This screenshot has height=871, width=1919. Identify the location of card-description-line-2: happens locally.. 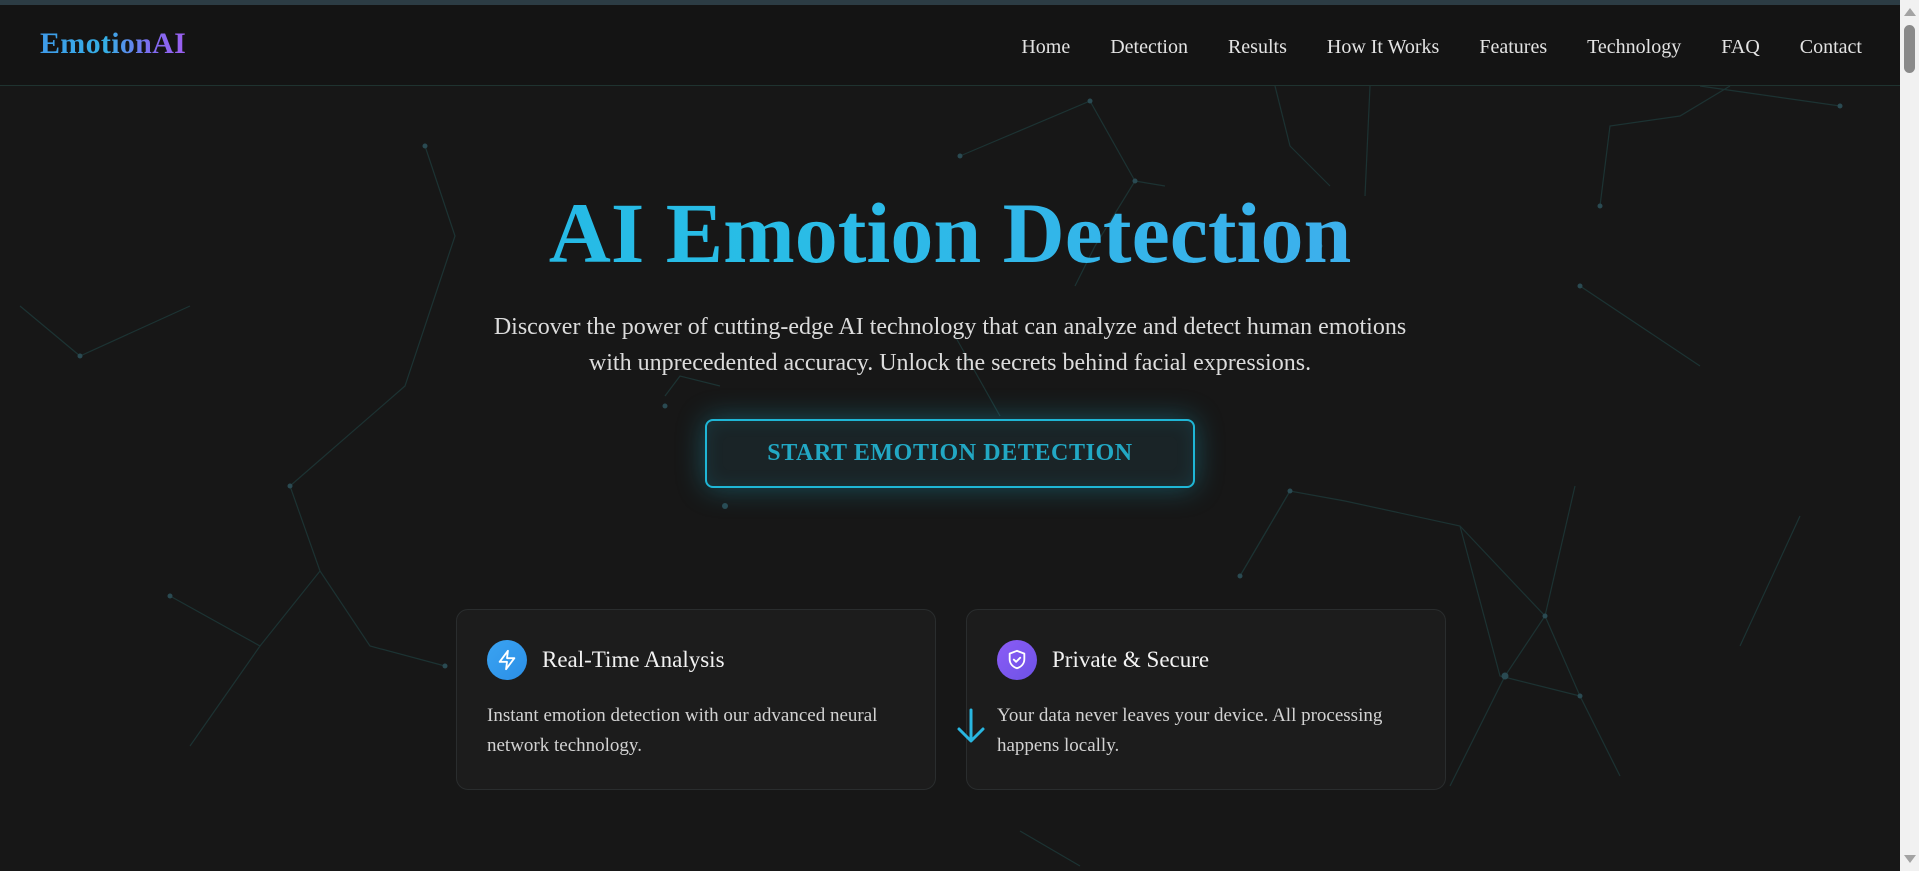
(1058, 745).